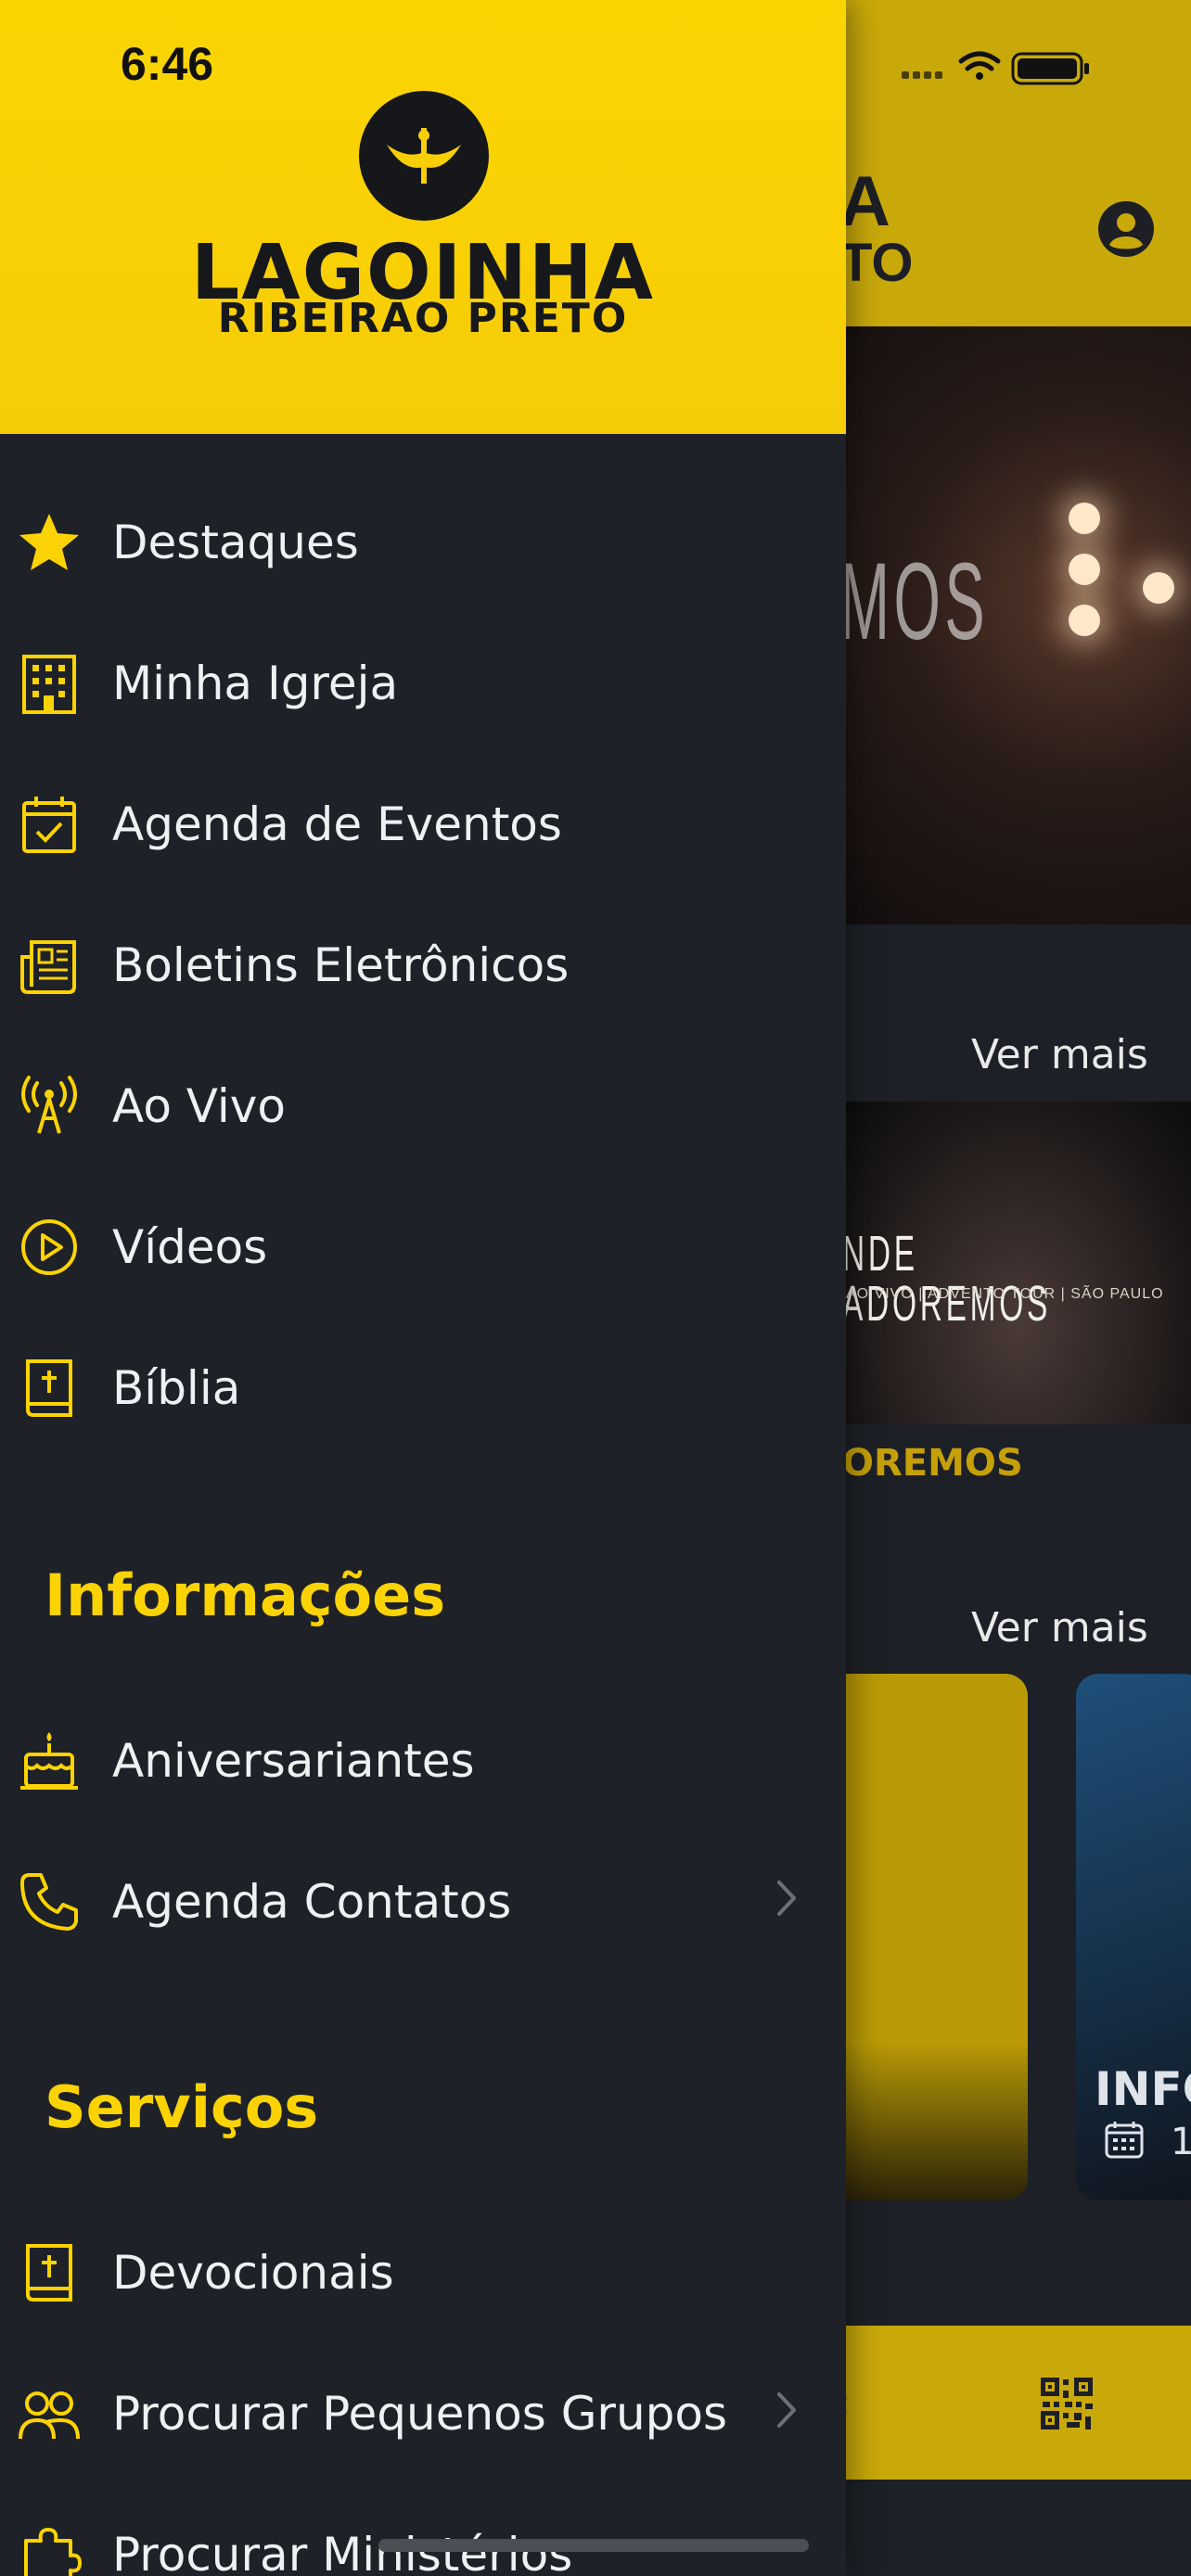  I want to click on menu-item-biblia: Bíblia, so click(423, 1385).